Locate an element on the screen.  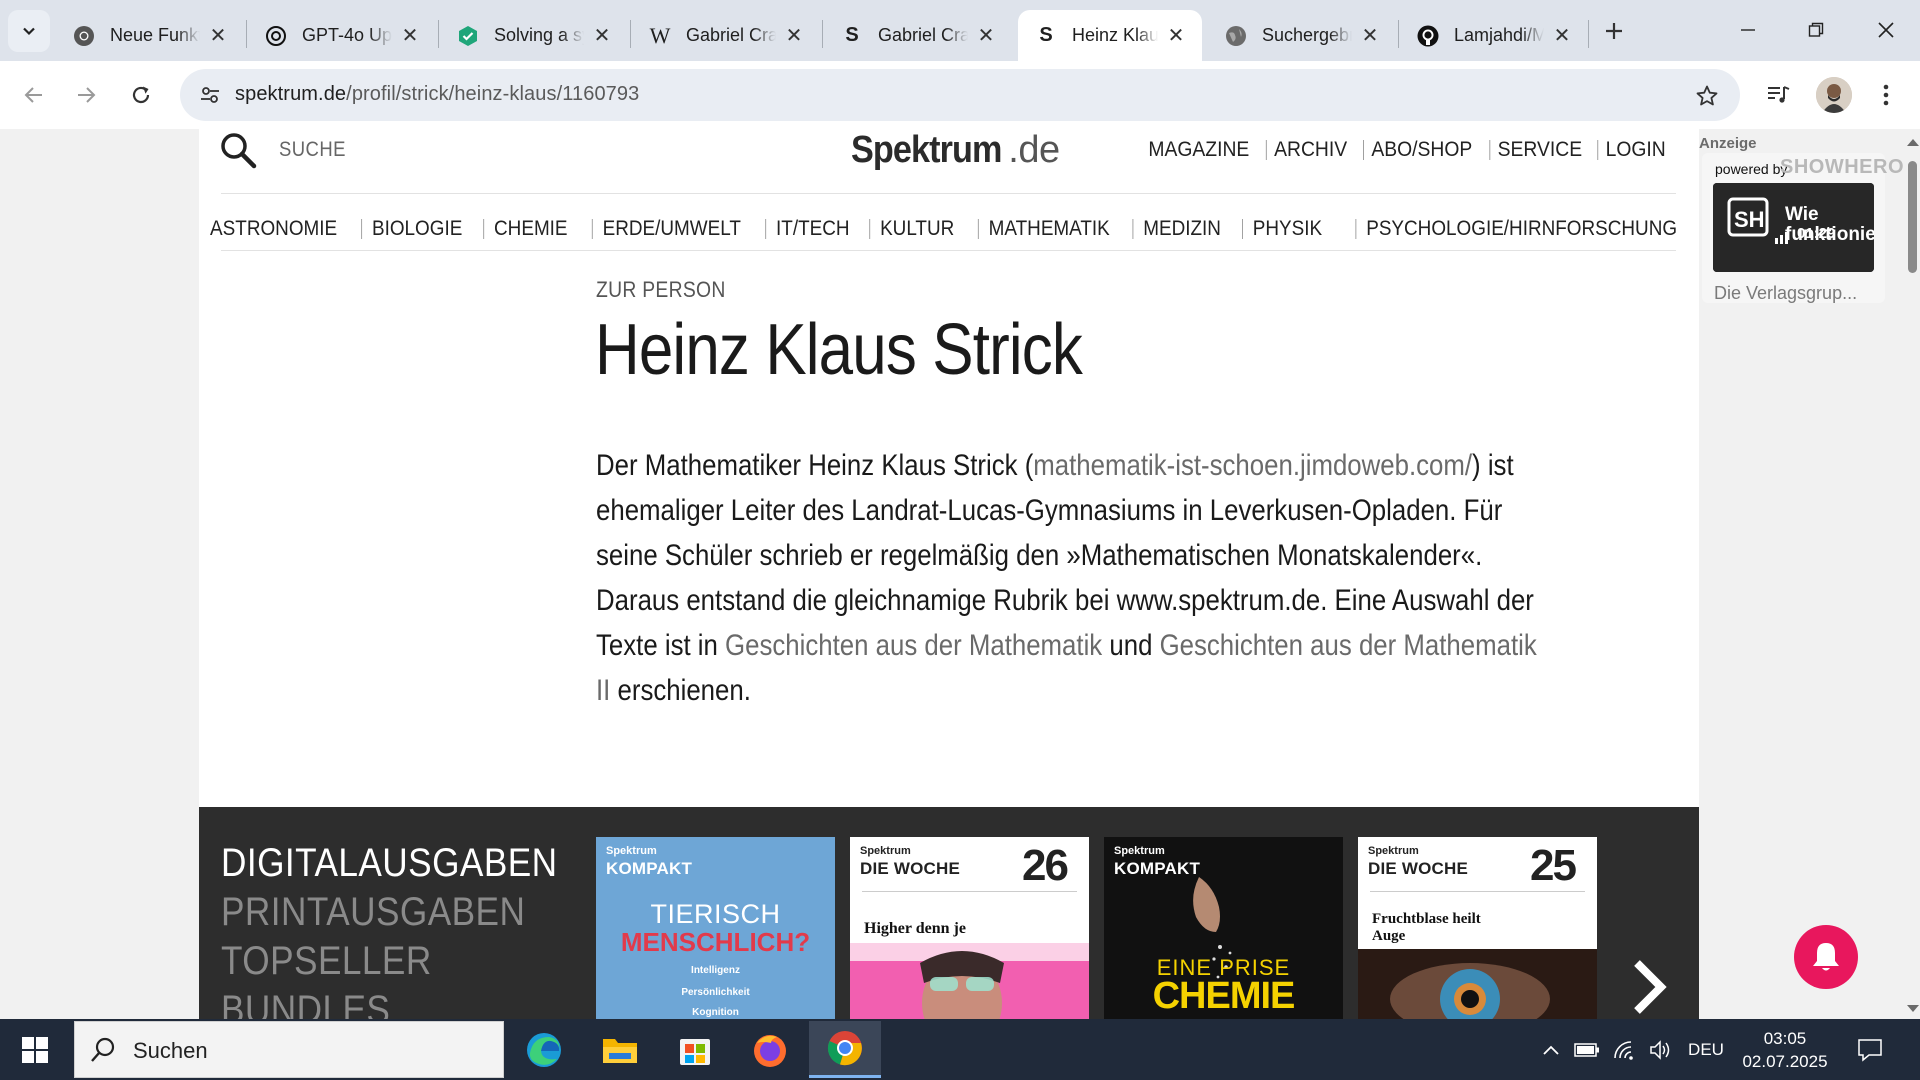
ad-video-player: SH Wie funktionie 01:29 is located at coordinates (1793, 227).